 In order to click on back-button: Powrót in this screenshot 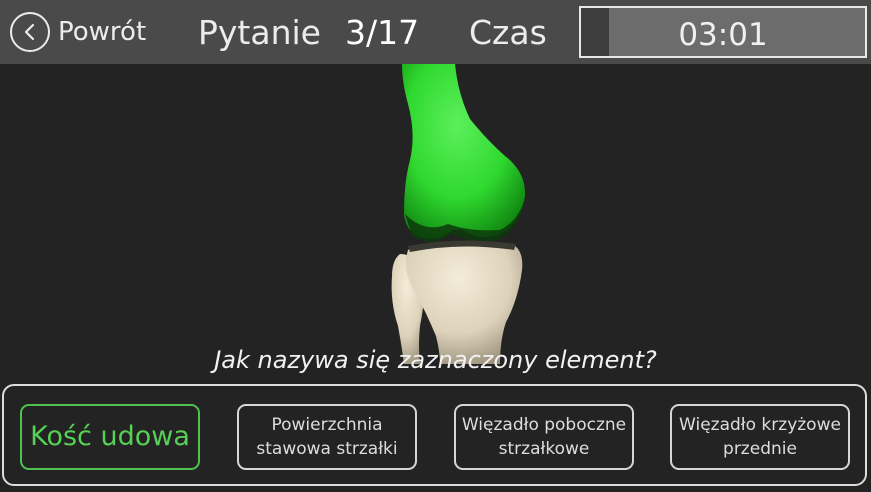, I will do `click(78, 32)`.